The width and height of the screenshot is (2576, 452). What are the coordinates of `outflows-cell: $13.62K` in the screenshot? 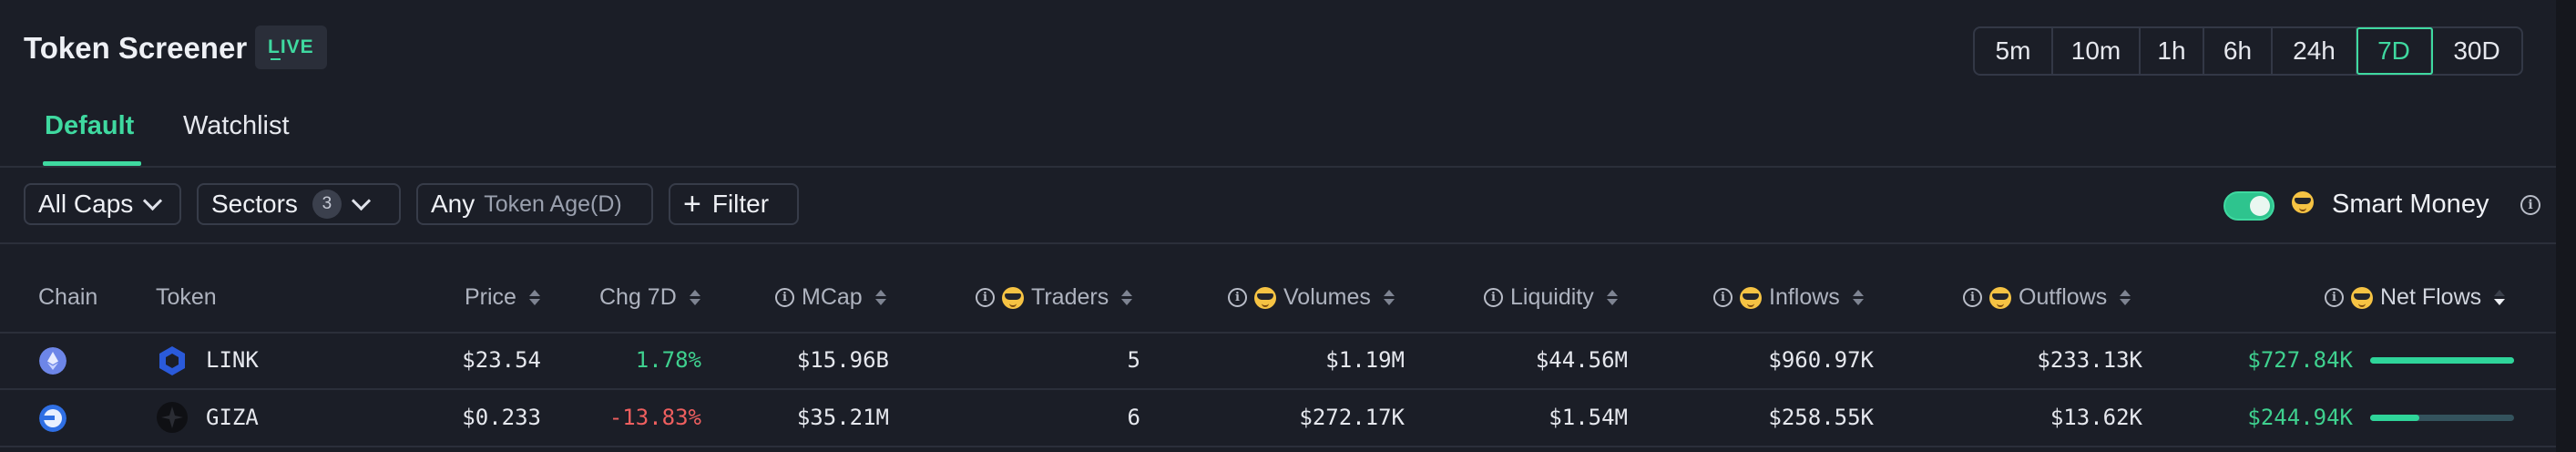 It's located at (2096, 417).